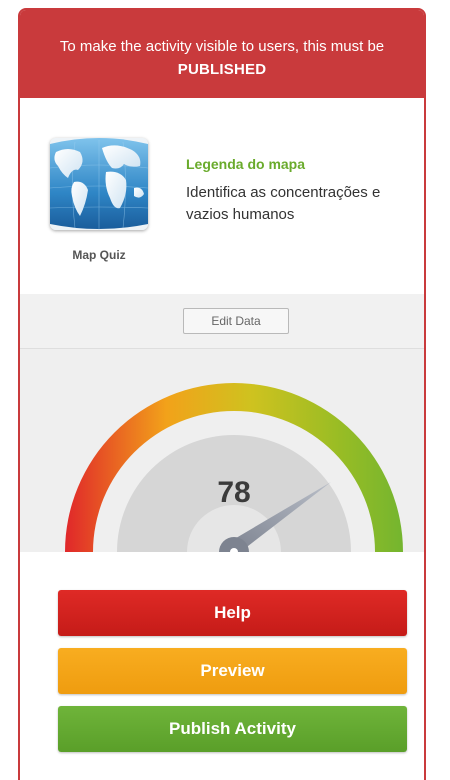 The height and width of the screenshot is (780, 450). What do you see at coordinates (232, 613) in the screenshot?
I see `help-button: Help` at bounding box center [232, 613].